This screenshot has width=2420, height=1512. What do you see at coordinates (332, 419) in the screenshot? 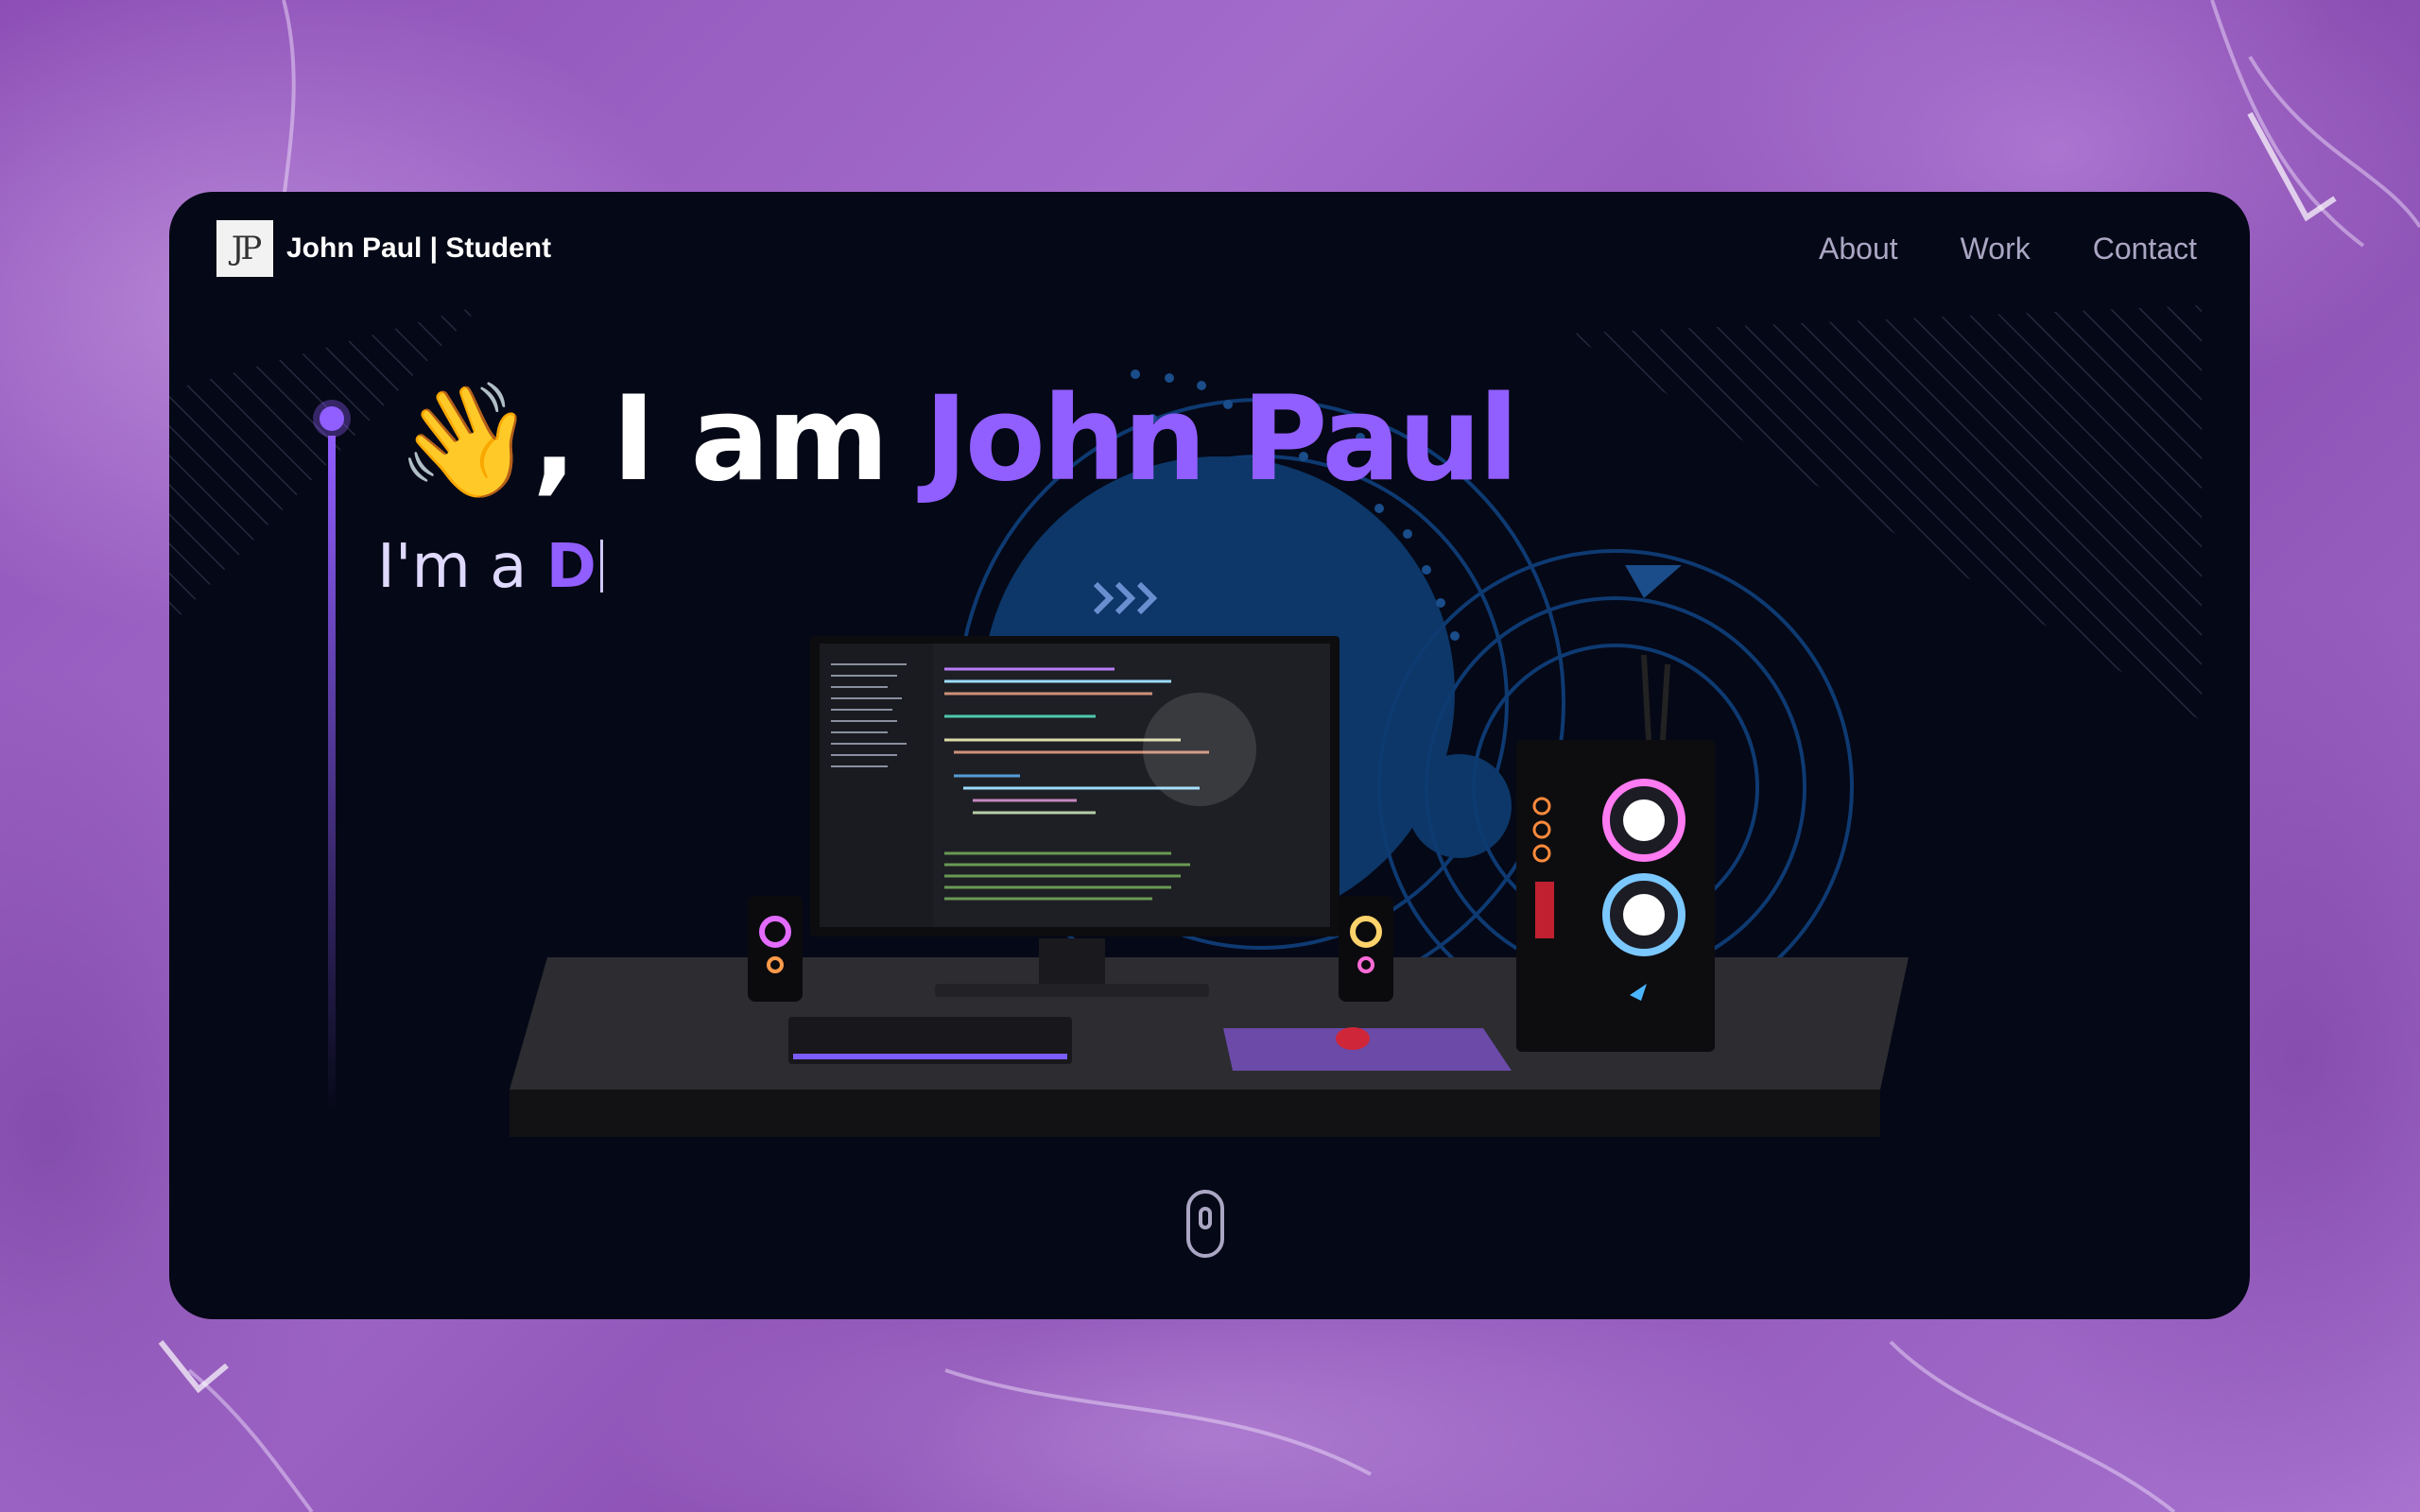
I see `timeline-dot` at bounding box center [332, 419].